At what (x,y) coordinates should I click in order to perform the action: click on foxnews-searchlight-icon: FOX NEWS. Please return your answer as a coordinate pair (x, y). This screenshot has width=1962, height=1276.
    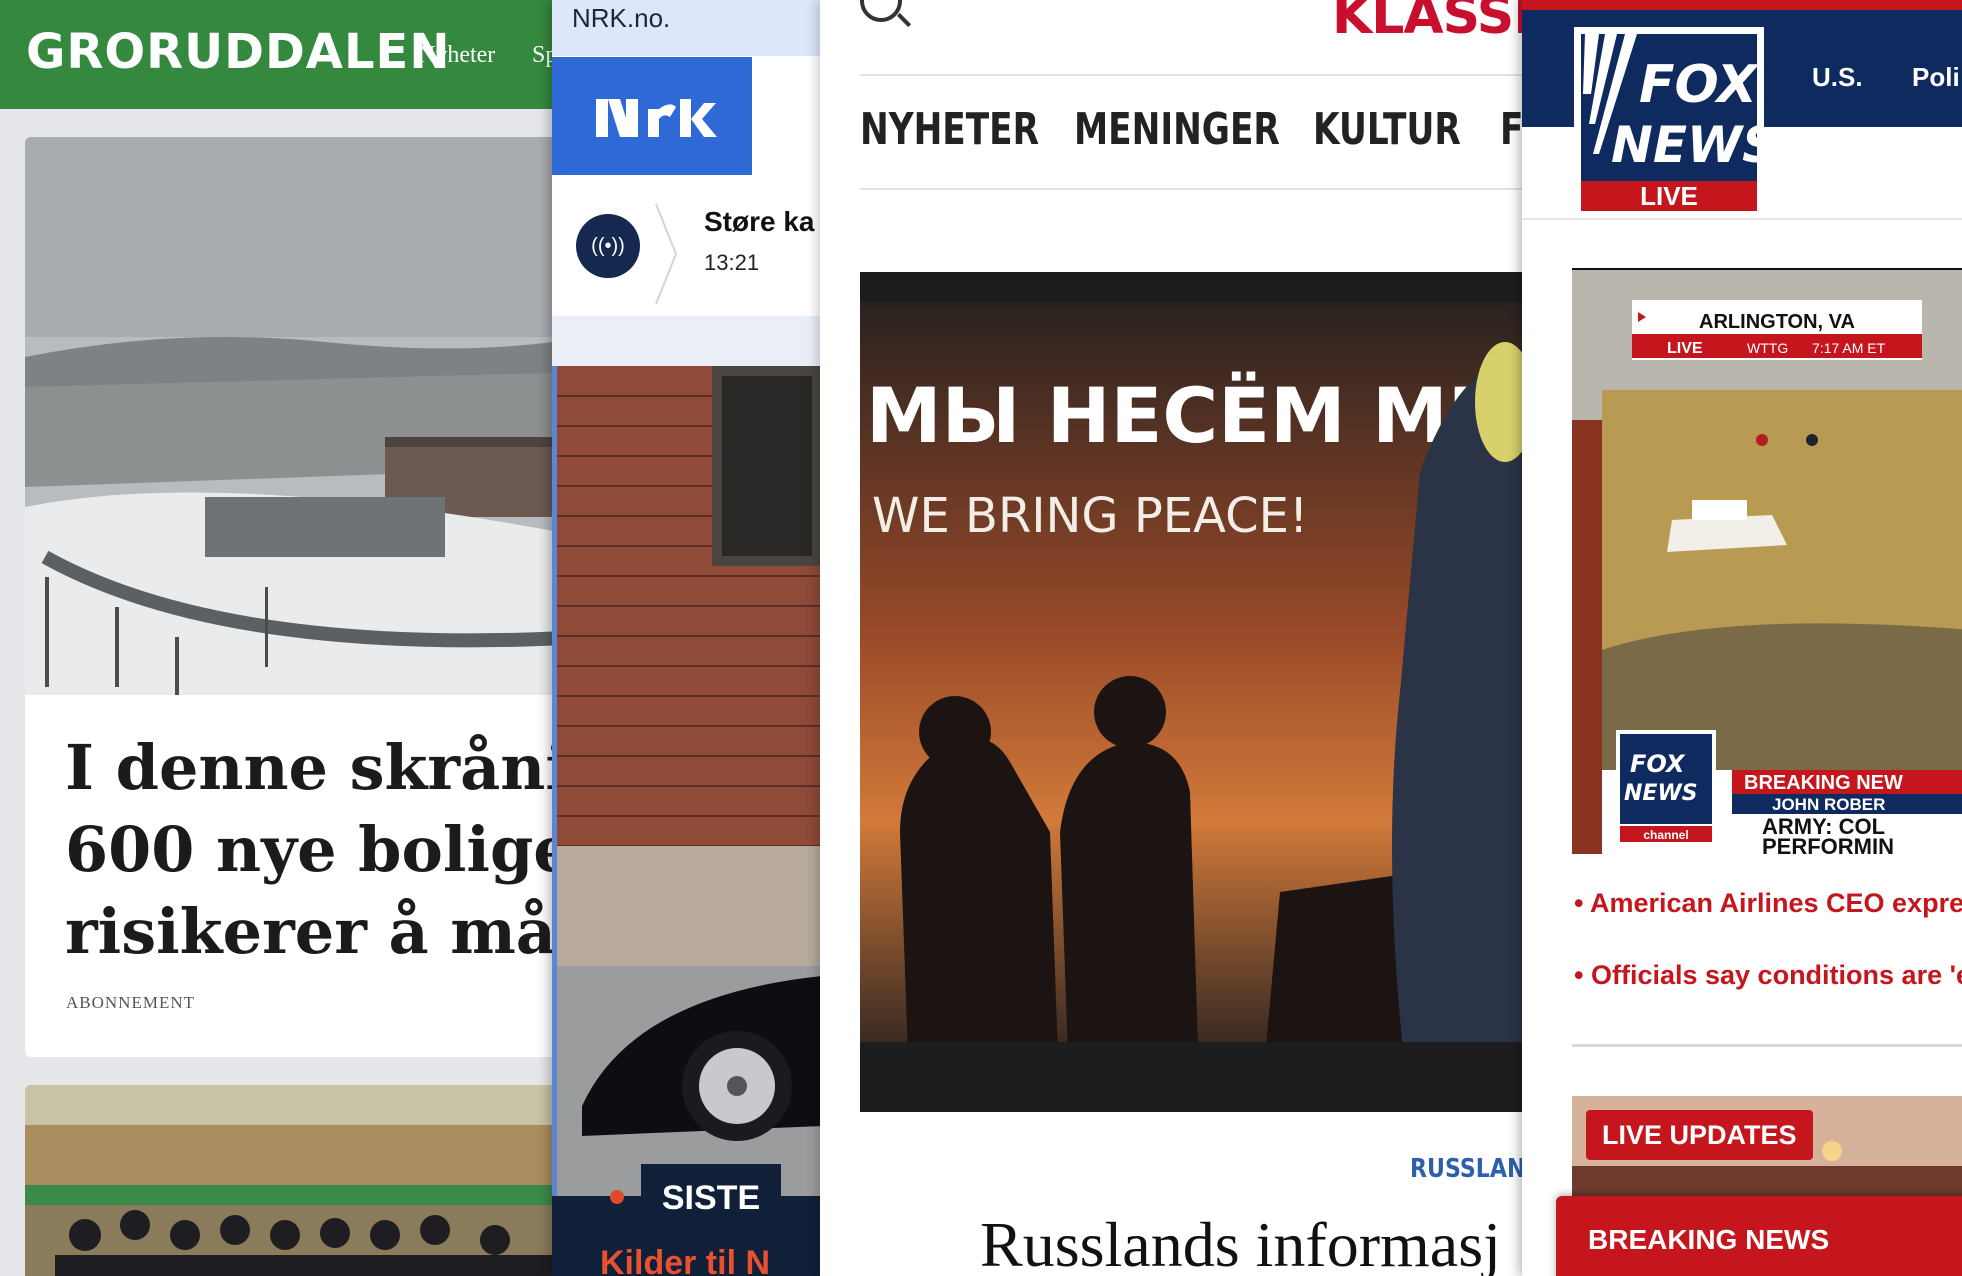
    Looking at the image, I should click on (1680, 104).